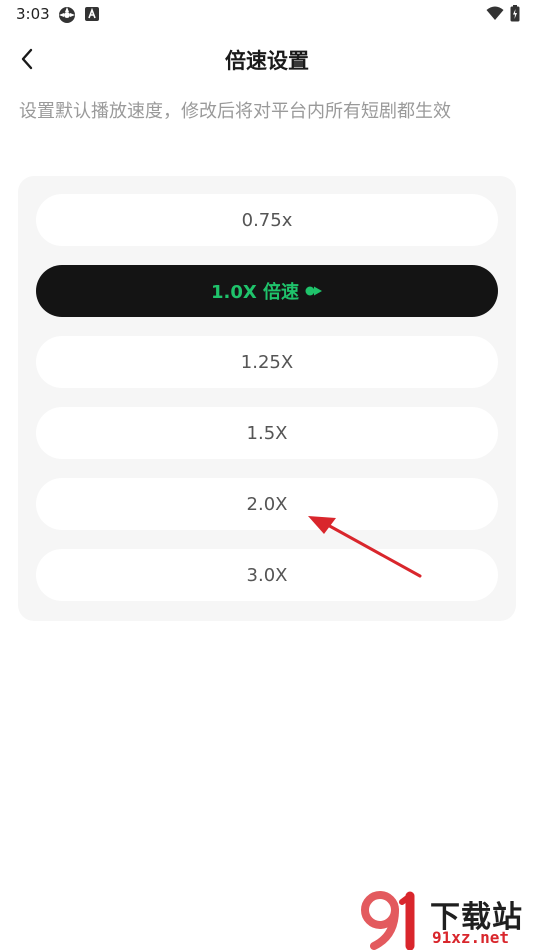 This screenshot has height=950, width=534. I want to click on site-watermark: 下载站 91xz.net, so click(446, 919).